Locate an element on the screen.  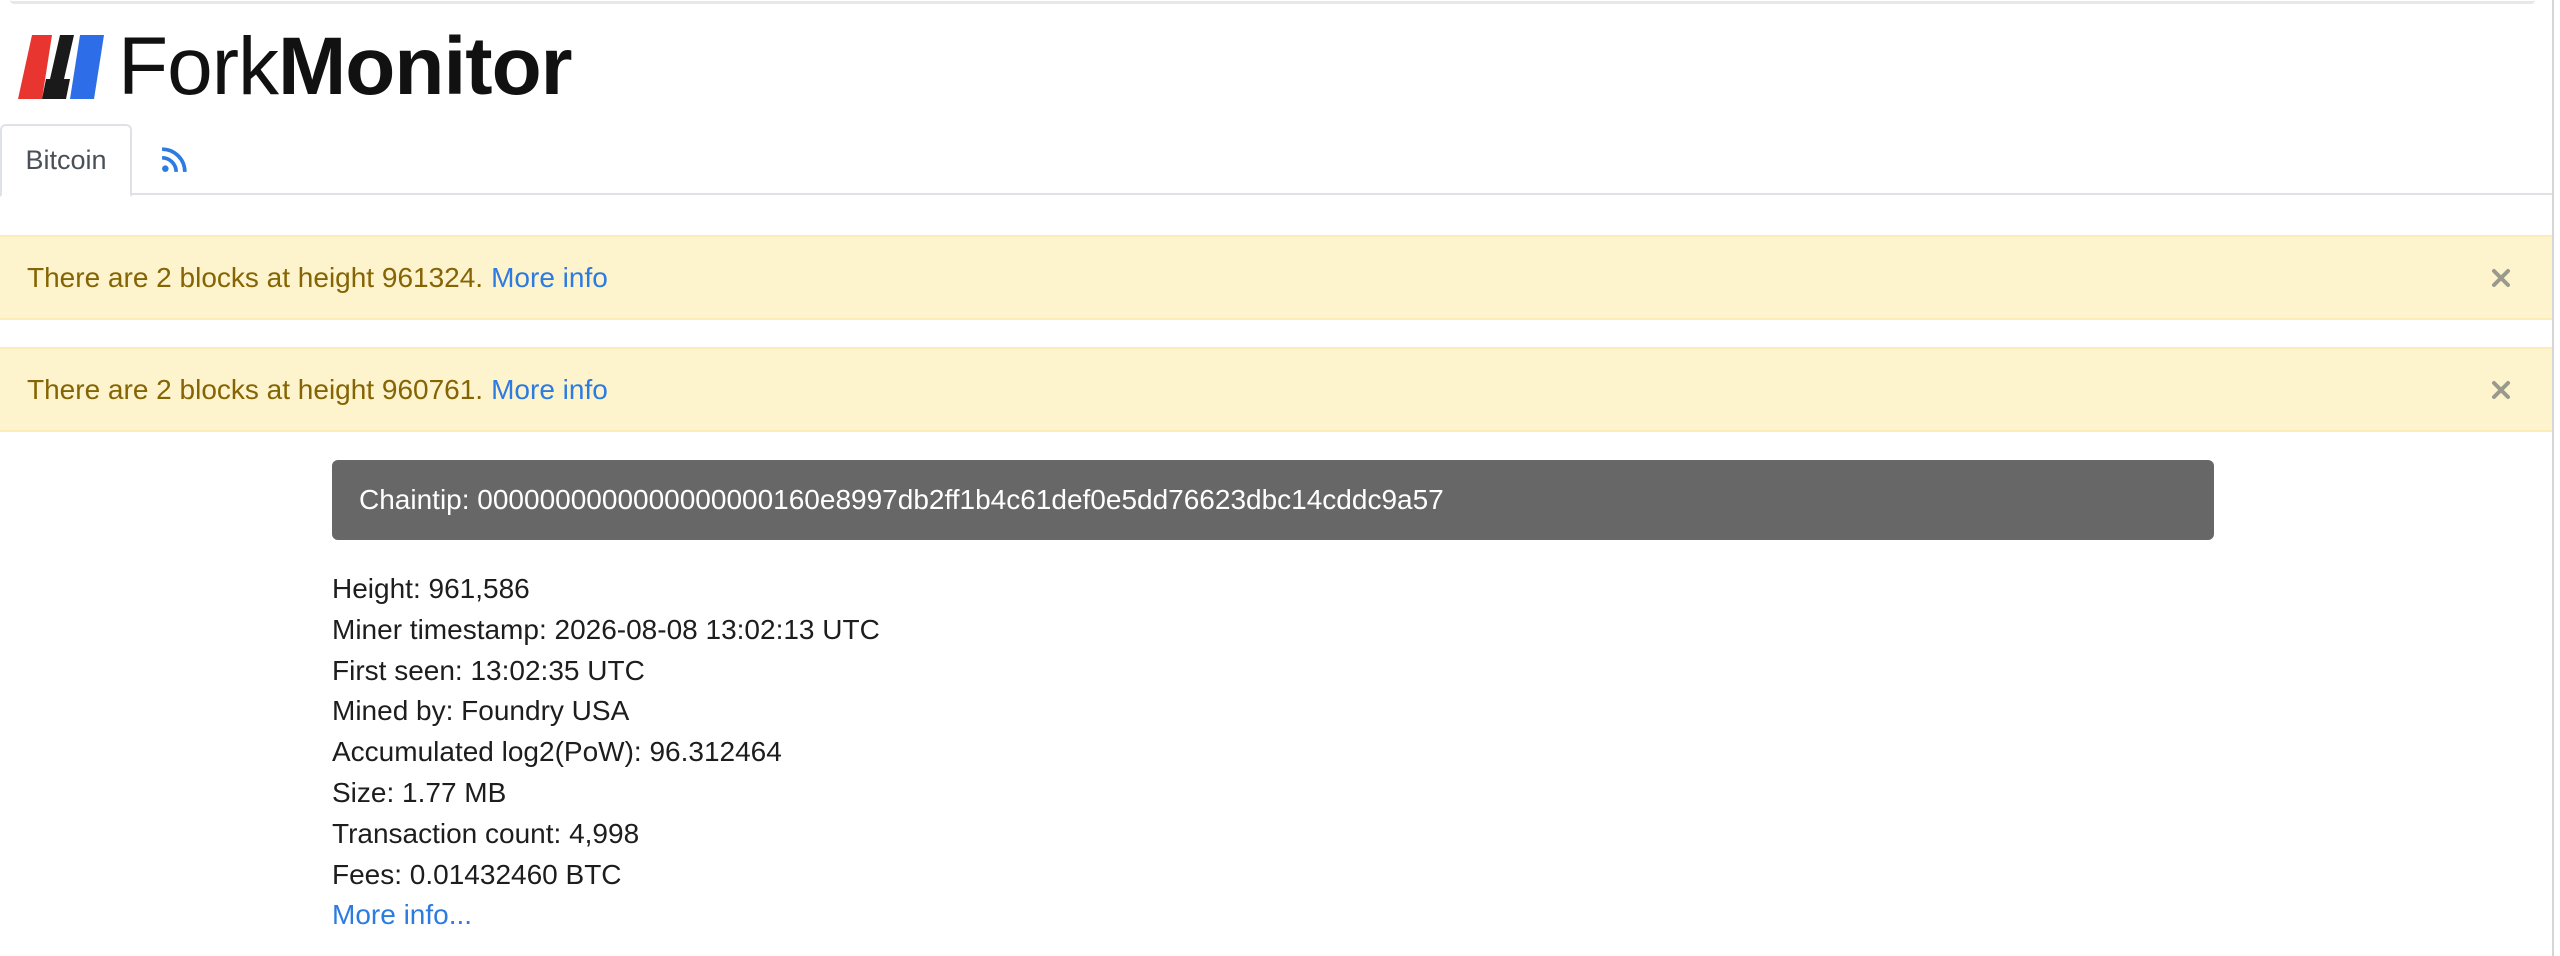
alert-text: There are 2 blocks at height 960761. is located at coordinates (255, 389).